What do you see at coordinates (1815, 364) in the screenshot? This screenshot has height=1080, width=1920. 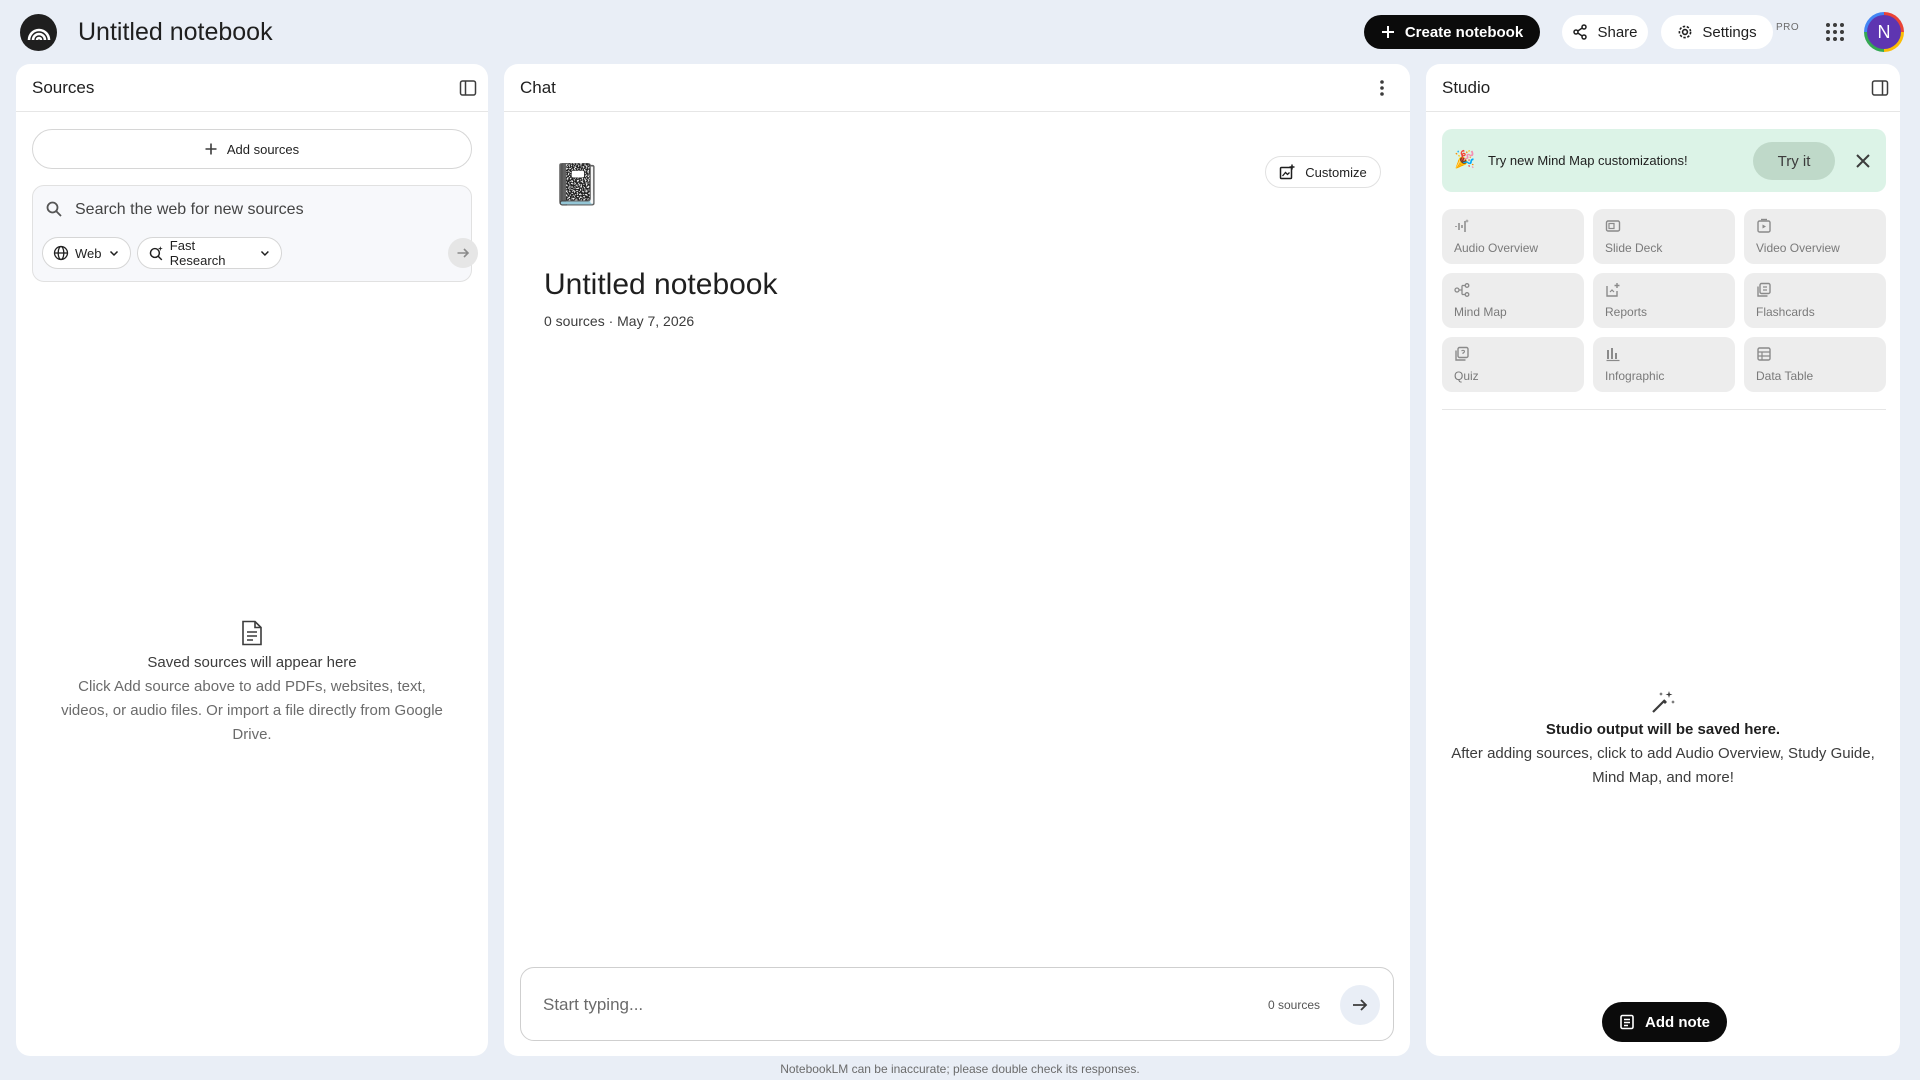 I see `studio-tile-data-table: Data Table` at bounding box center [1815, 364].